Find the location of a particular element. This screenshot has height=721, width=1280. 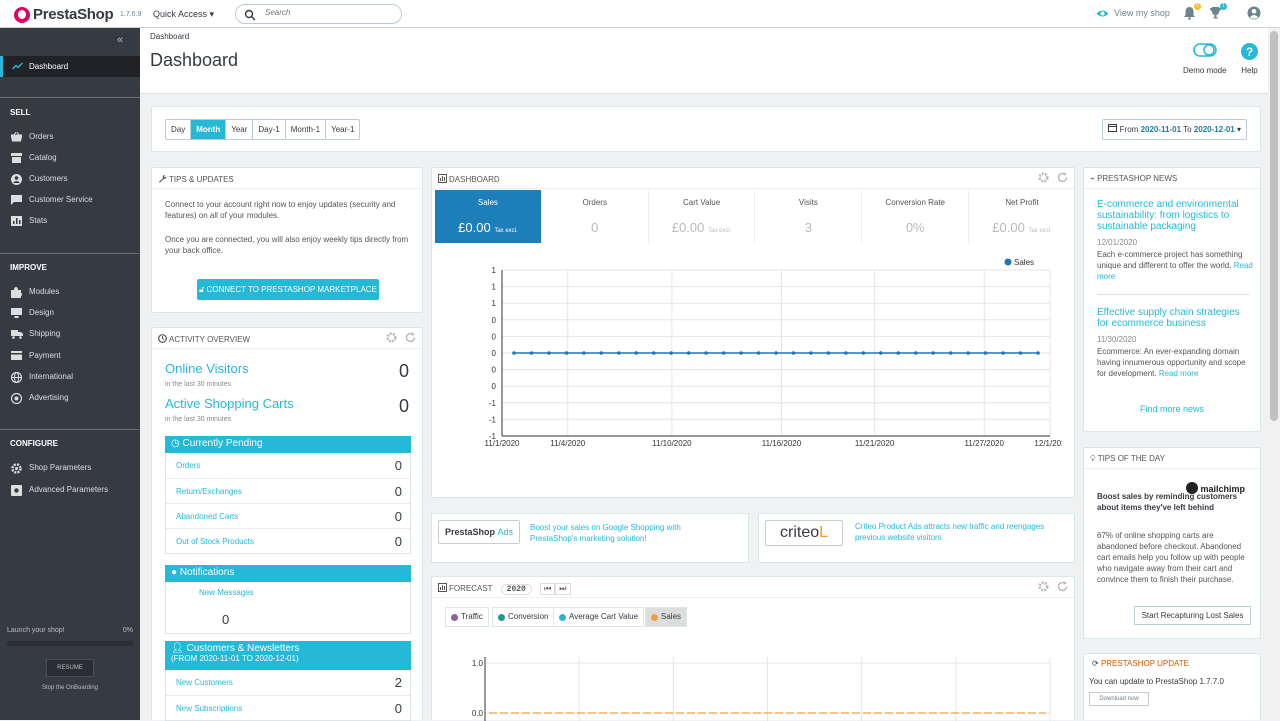

account-button is located at coordinates (1254, 14).